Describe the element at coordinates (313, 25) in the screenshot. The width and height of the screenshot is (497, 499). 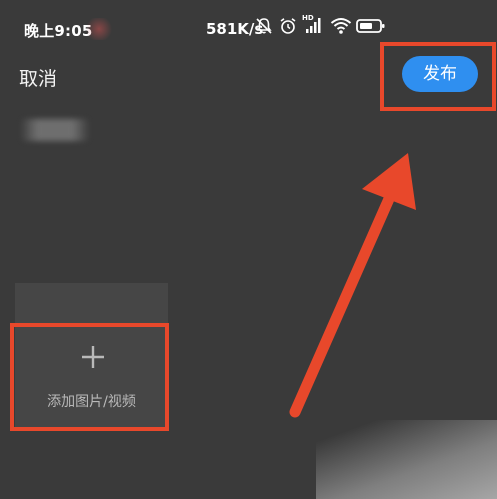
I see `signal-icon` at that location.